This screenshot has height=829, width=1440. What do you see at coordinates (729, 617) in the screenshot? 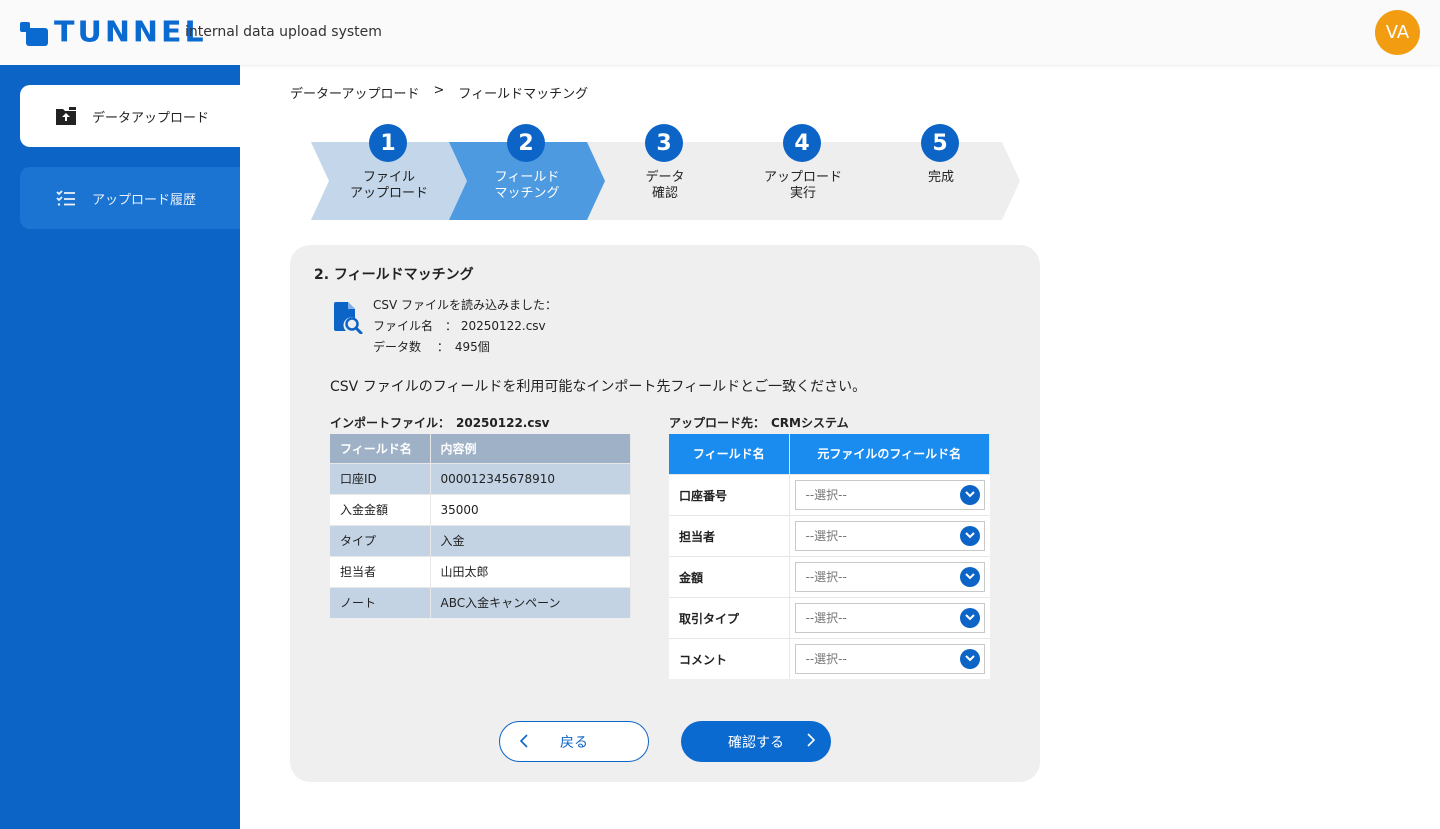
I see `target-field-name: 取引タイプ` at bounding box center [729, 617].